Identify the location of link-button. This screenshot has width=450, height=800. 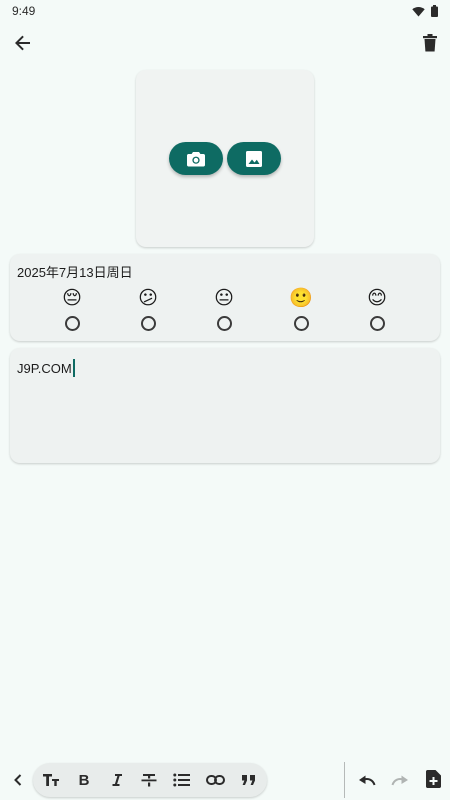
(215, 780).